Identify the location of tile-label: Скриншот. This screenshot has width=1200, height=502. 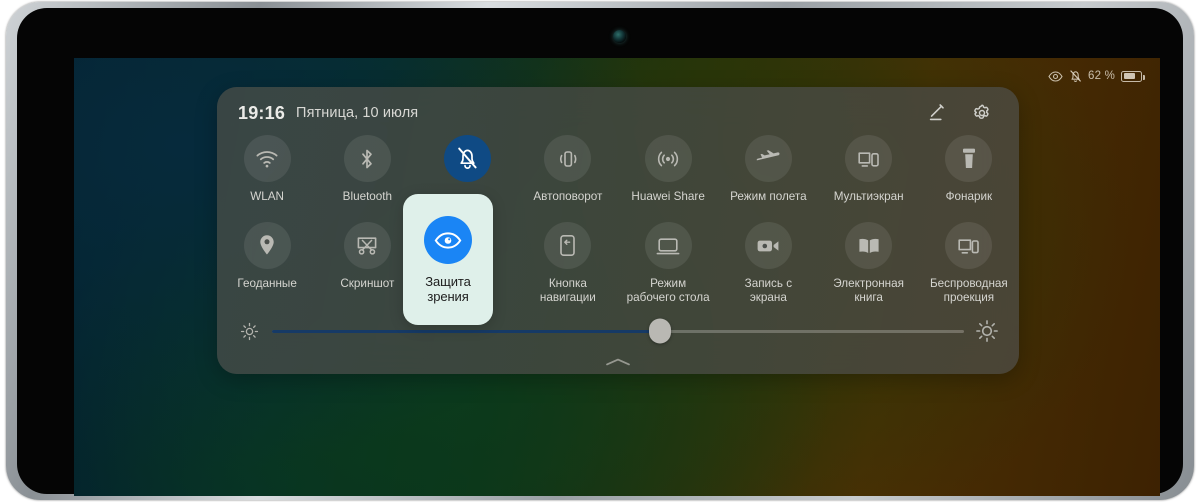
(367, 283).